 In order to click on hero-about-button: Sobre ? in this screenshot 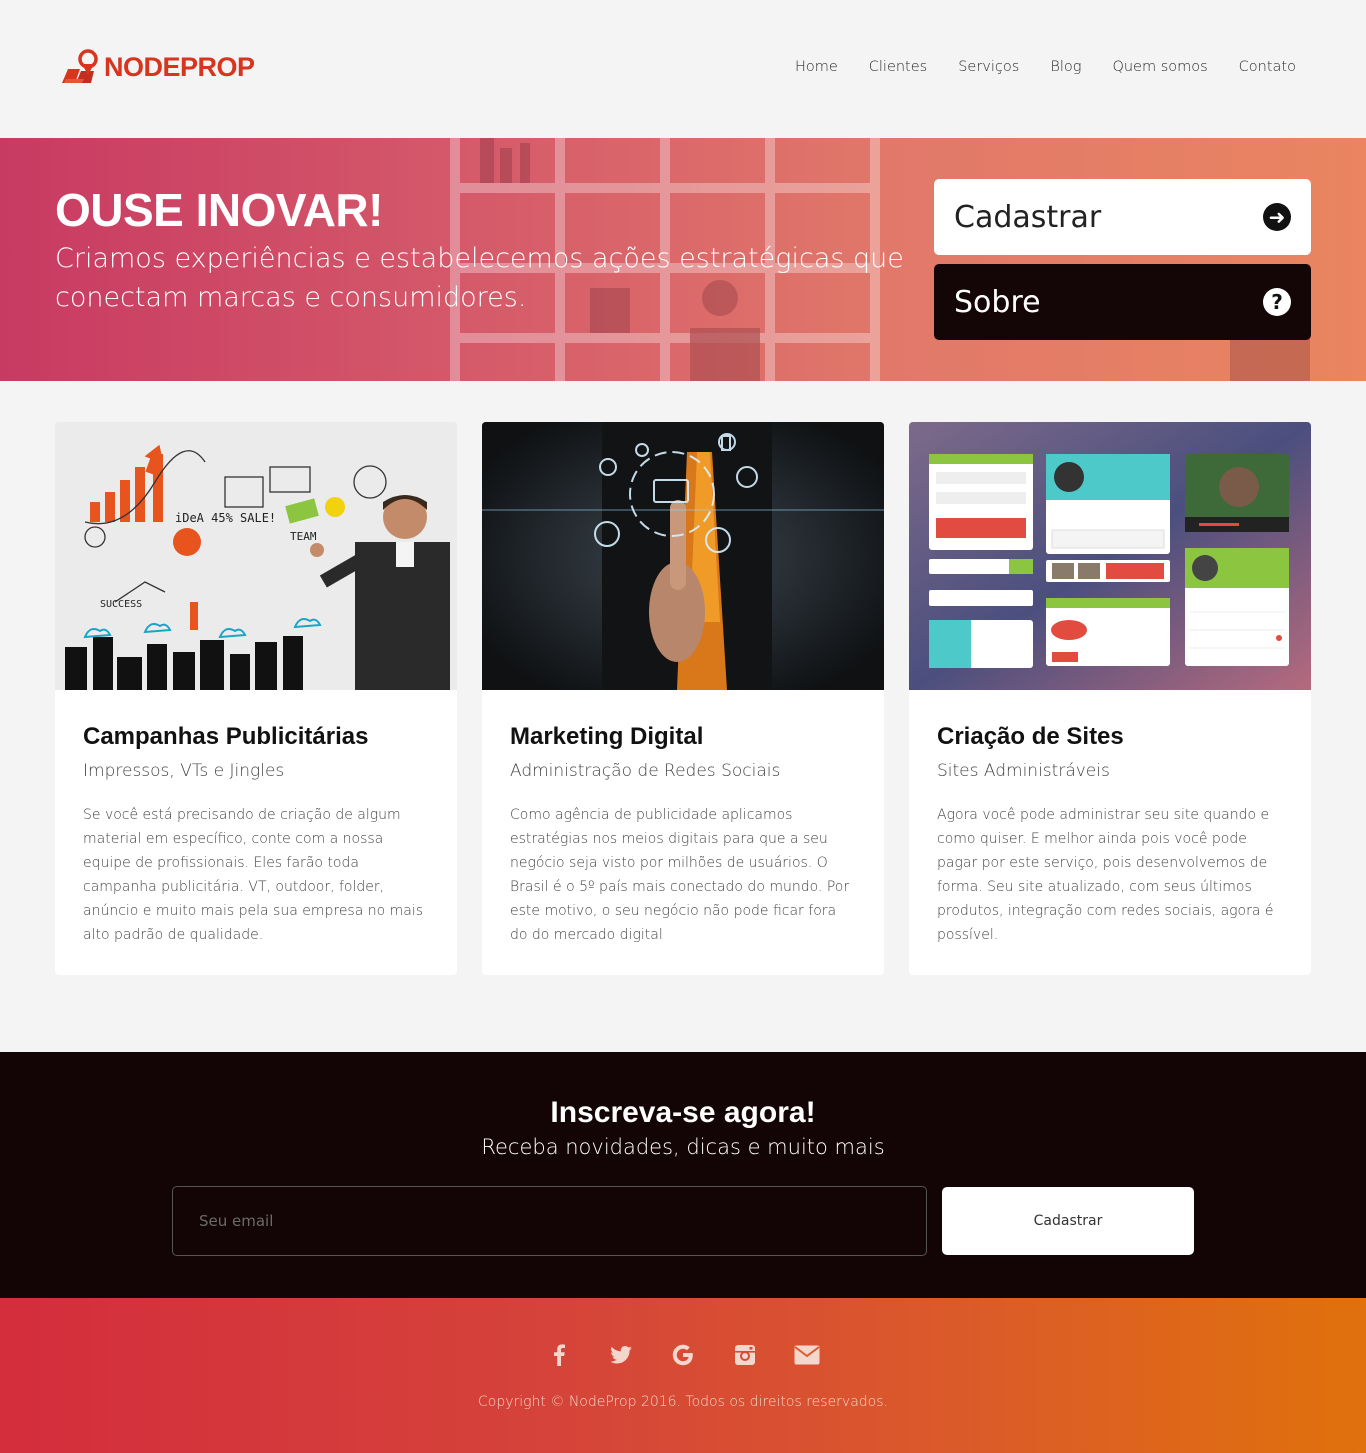, I will do `click(1122, 302)`.